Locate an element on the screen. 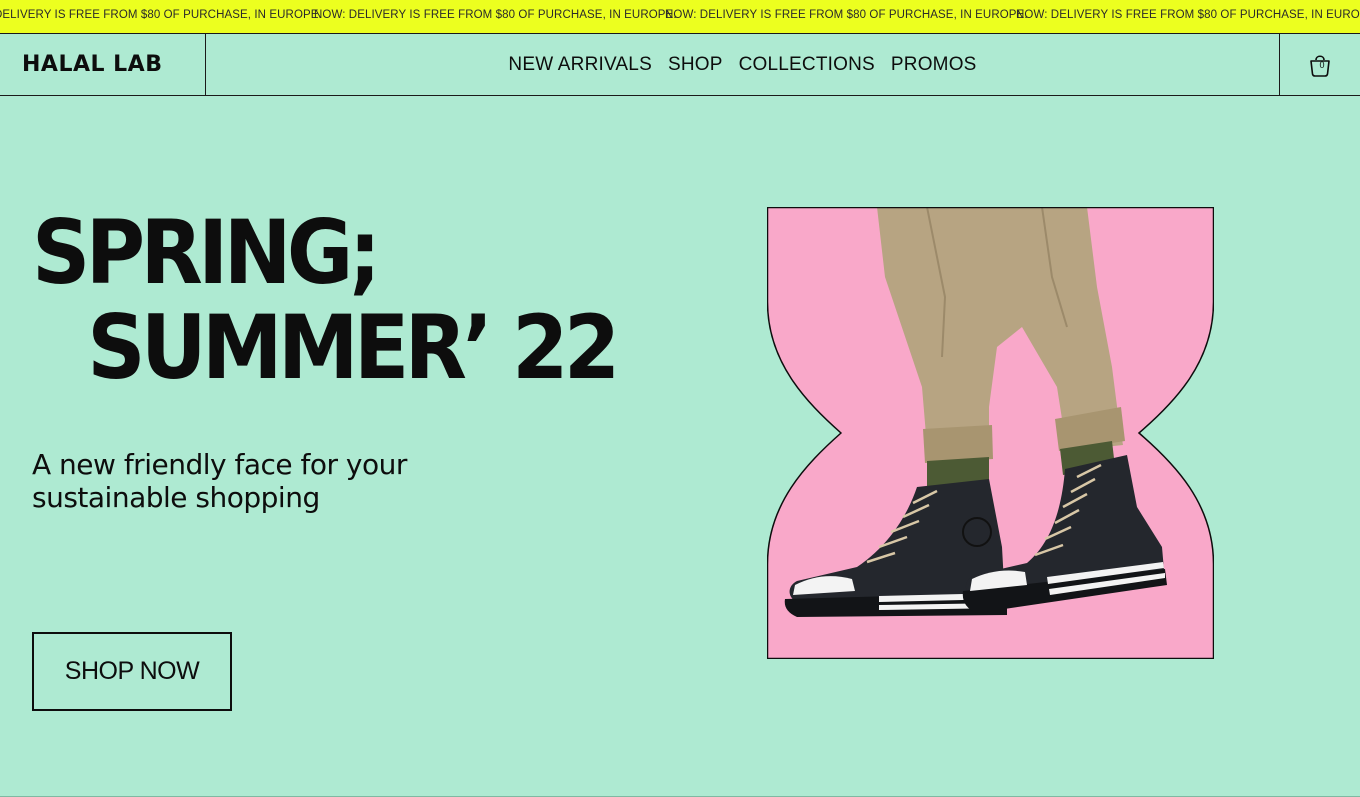 Image resolution: width=1360 pixels, height=797 pixels. hero-title-line1: SPRING; is located at coordinates (206, 252).